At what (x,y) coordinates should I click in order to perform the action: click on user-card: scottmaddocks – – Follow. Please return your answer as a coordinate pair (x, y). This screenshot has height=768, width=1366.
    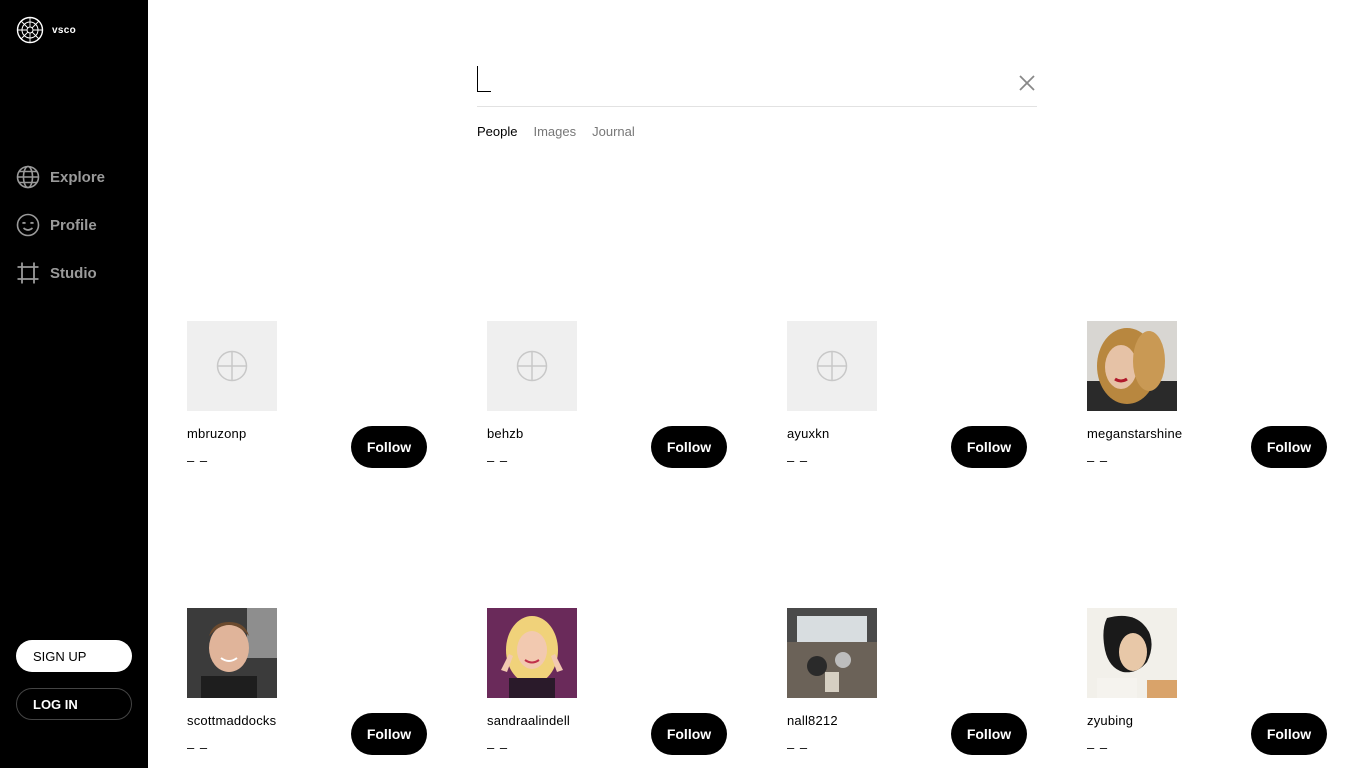
    Looking at the image, I should click on (307, 683).